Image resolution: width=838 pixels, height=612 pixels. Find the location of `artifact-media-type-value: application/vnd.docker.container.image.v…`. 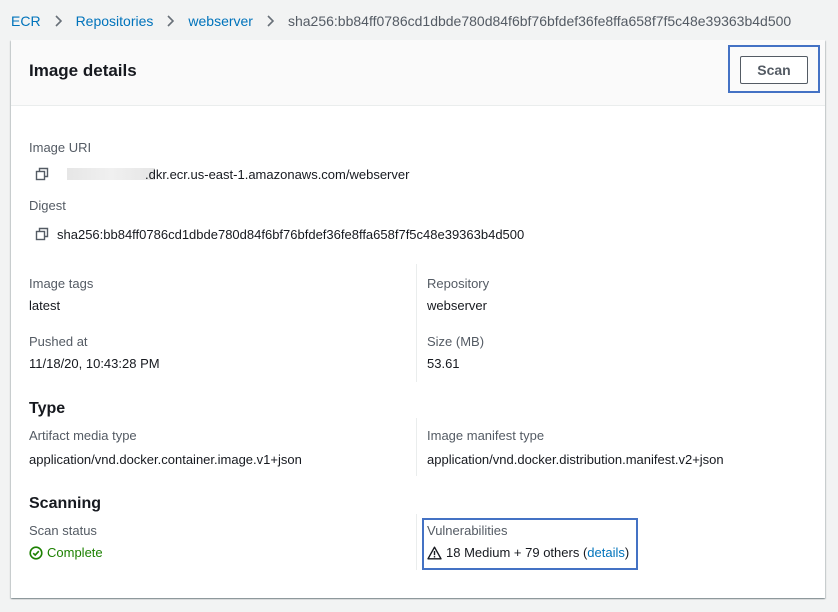

artifact-media-type-value: application/vnd.docker.container.image.v… is located at coordinates (165, 459).